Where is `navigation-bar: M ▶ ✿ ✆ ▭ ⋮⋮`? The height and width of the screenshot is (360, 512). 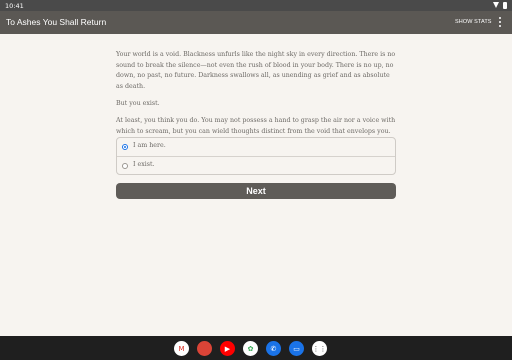
navigation-bar: M ▶ ✿ ✆ ▭ ⋮⋮ is located at coordinates (256, 348).